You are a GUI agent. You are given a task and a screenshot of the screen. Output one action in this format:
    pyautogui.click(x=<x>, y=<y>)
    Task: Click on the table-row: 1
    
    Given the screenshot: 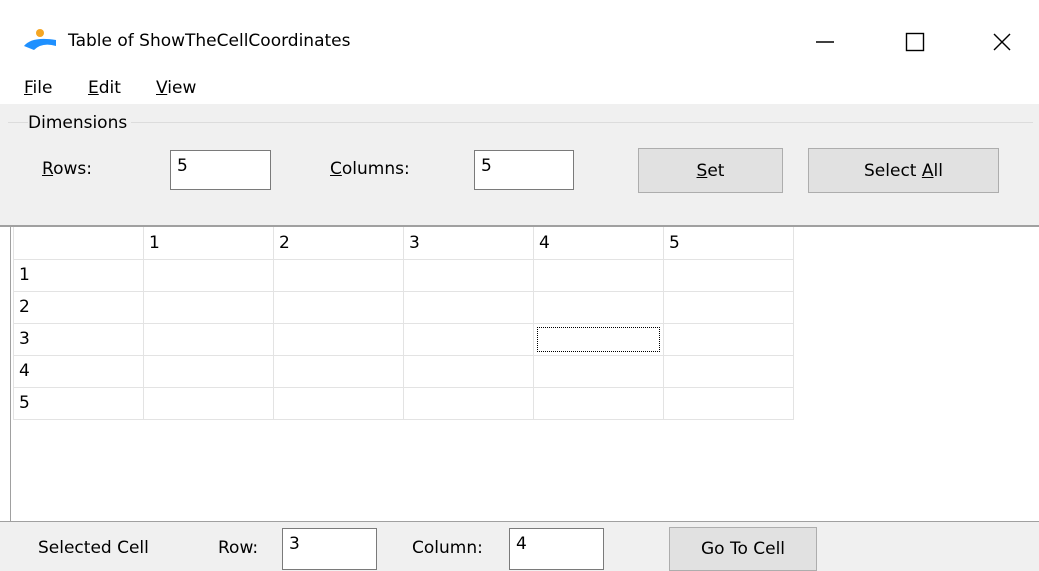 What is the action you would take?
    pyautogui.click(x=403, y=275)
    